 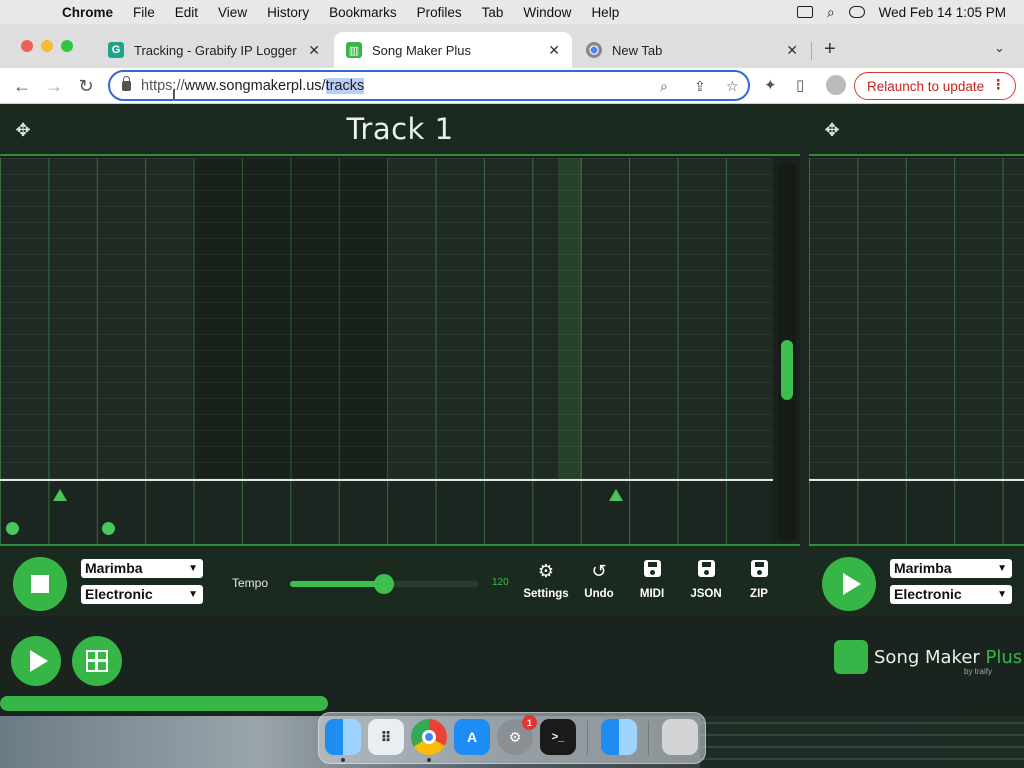 I want to click on zoom-icon: ⌕, so click(x=664, y=86).